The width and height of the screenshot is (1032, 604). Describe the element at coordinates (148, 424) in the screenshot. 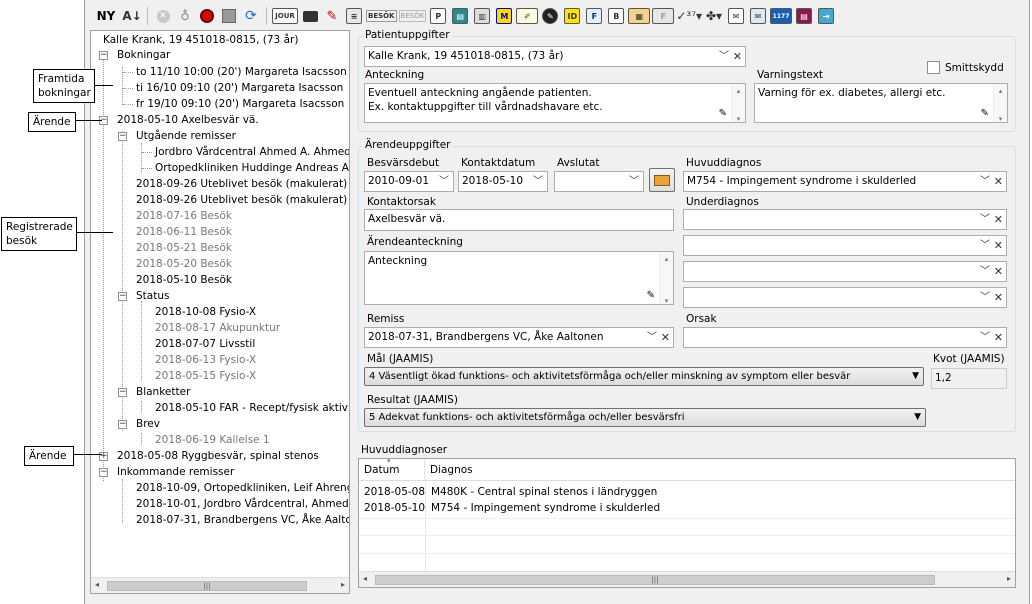

I see `tree-node-brev: Brev` at that location.